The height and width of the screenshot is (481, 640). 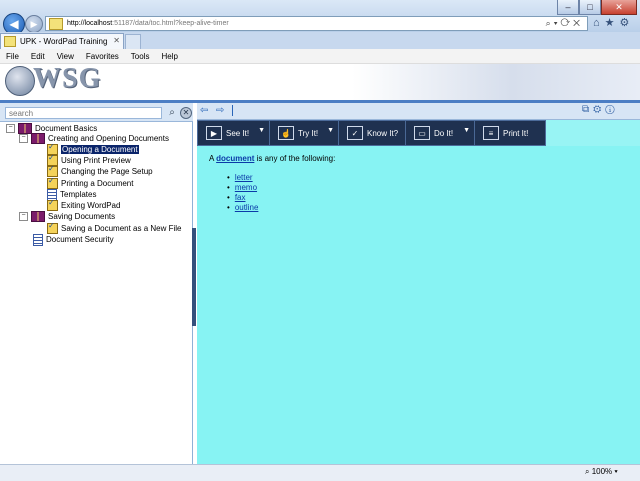 What do you see at coordinates (204, 110) in the screenshot?
I see `previous-topic-icon: ⇦` at bounding box center [204, 110].